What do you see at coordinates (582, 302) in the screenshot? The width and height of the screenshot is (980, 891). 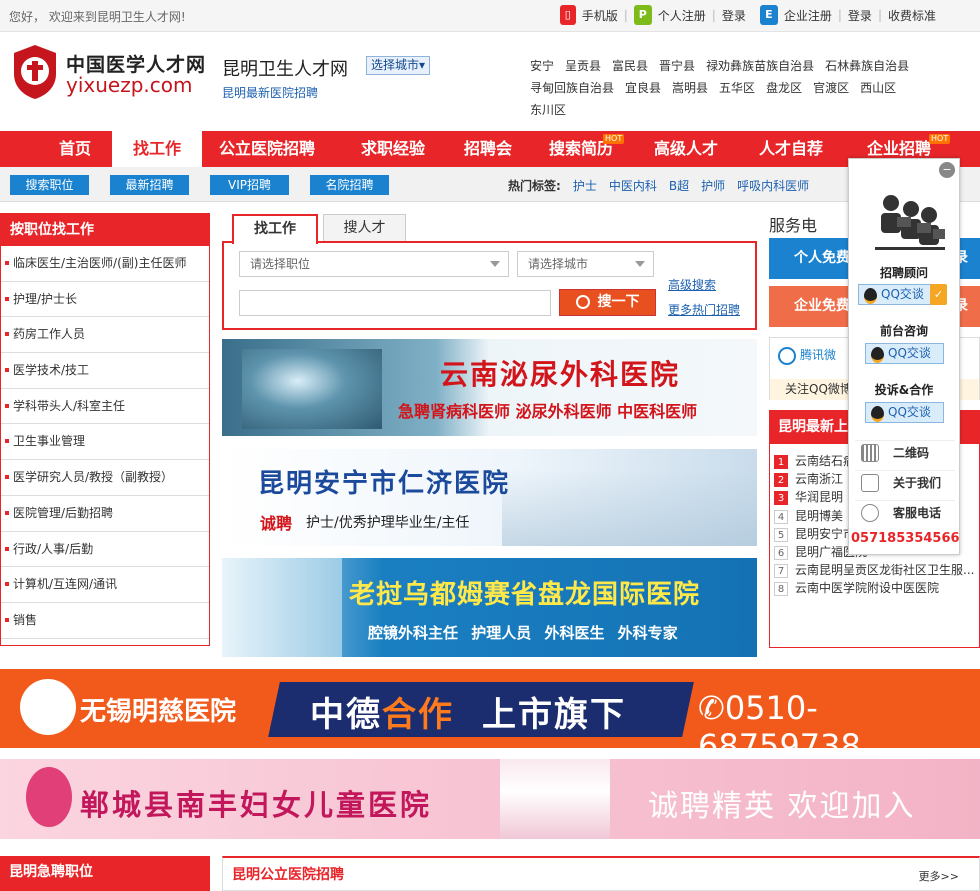 I see `search-icon` at bounding box center [582, 302].